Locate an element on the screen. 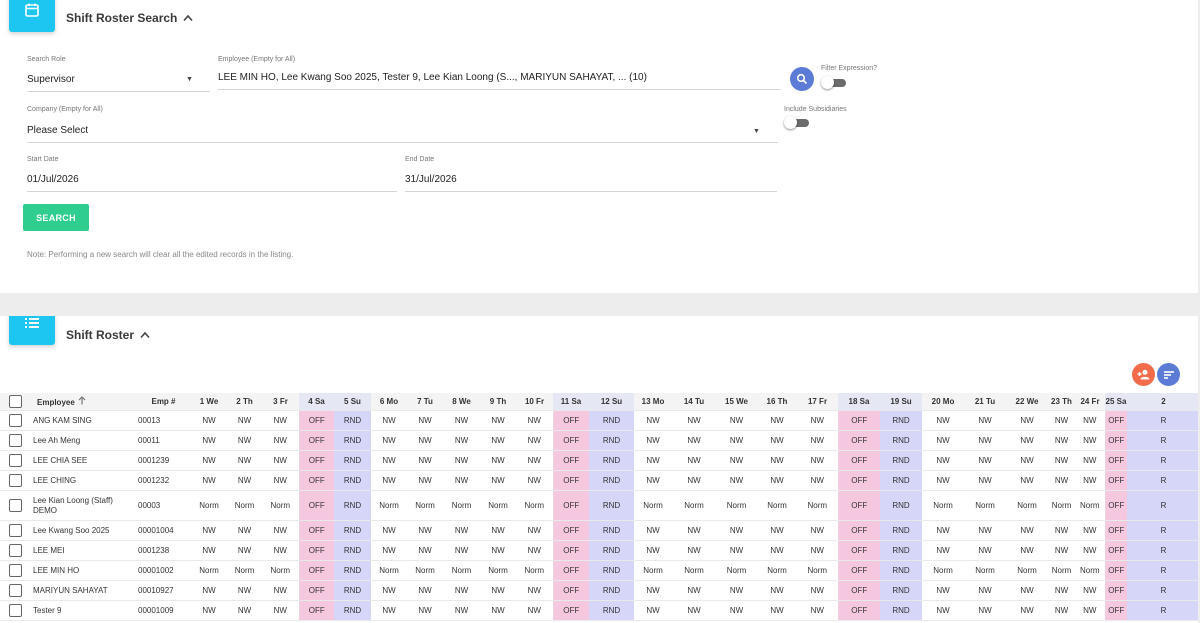 This screenshot has width=1200, height=623. column-header-day: 24 Fr is located at coordinates (1090, 402).